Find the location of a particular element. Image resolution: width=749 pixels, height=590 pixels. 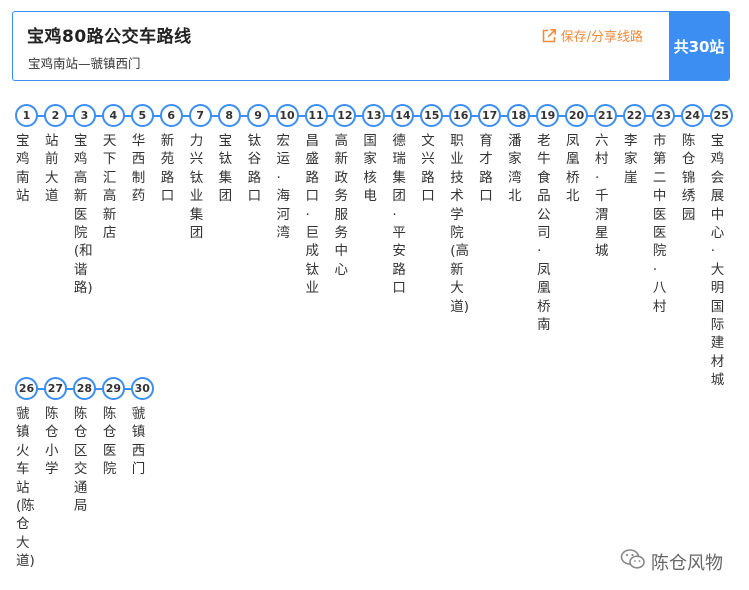

stop-name: 文兴路口 is located at coordinates (428, 169).